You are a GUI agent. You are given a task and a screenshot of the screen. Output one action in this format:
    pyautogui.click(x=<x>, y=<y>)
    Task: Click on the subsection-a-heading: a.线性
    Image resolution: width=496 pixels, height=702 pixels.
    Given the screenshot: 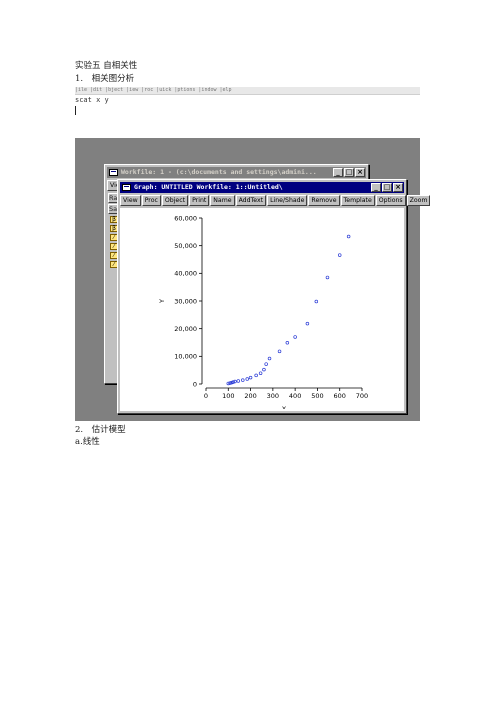 What is the action you would take?
    pyautogui.click(x=87, y=442)
    